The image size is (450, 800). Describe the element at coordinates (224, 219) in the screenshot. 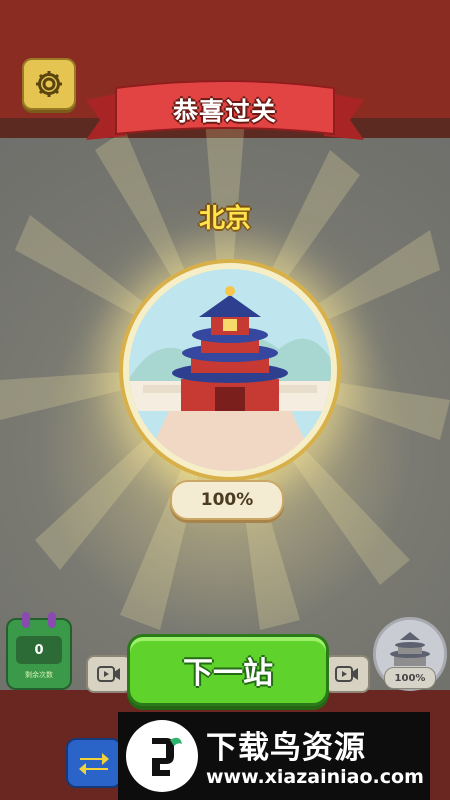

I see `city-name: 北京` at that location.